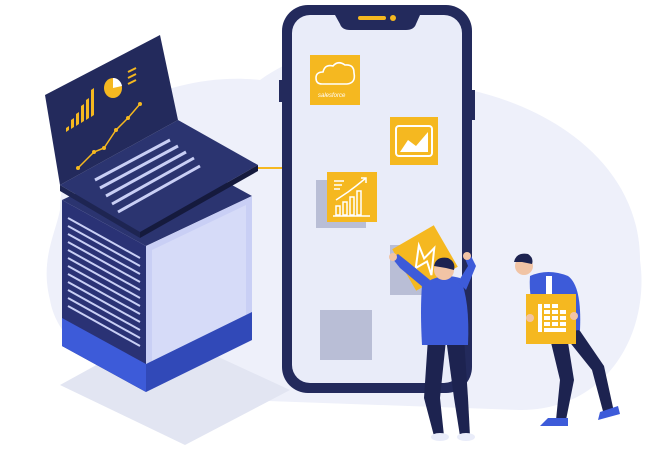 The image size is (670, 450). I want to click on line-chart-tile, so click(414, 141).